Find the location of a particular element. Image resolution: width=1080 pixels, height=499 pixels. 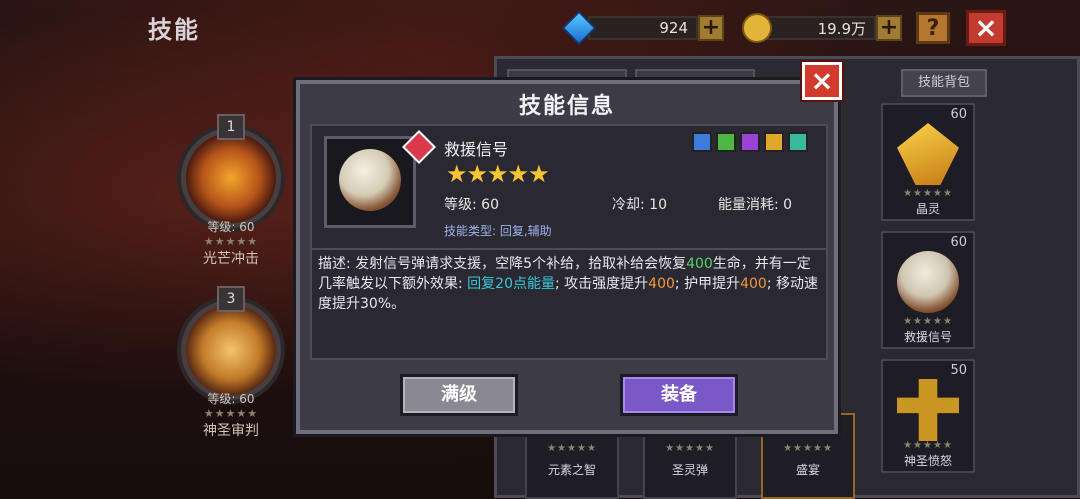

gold-coin-icon is located at coordinates (757, 28).